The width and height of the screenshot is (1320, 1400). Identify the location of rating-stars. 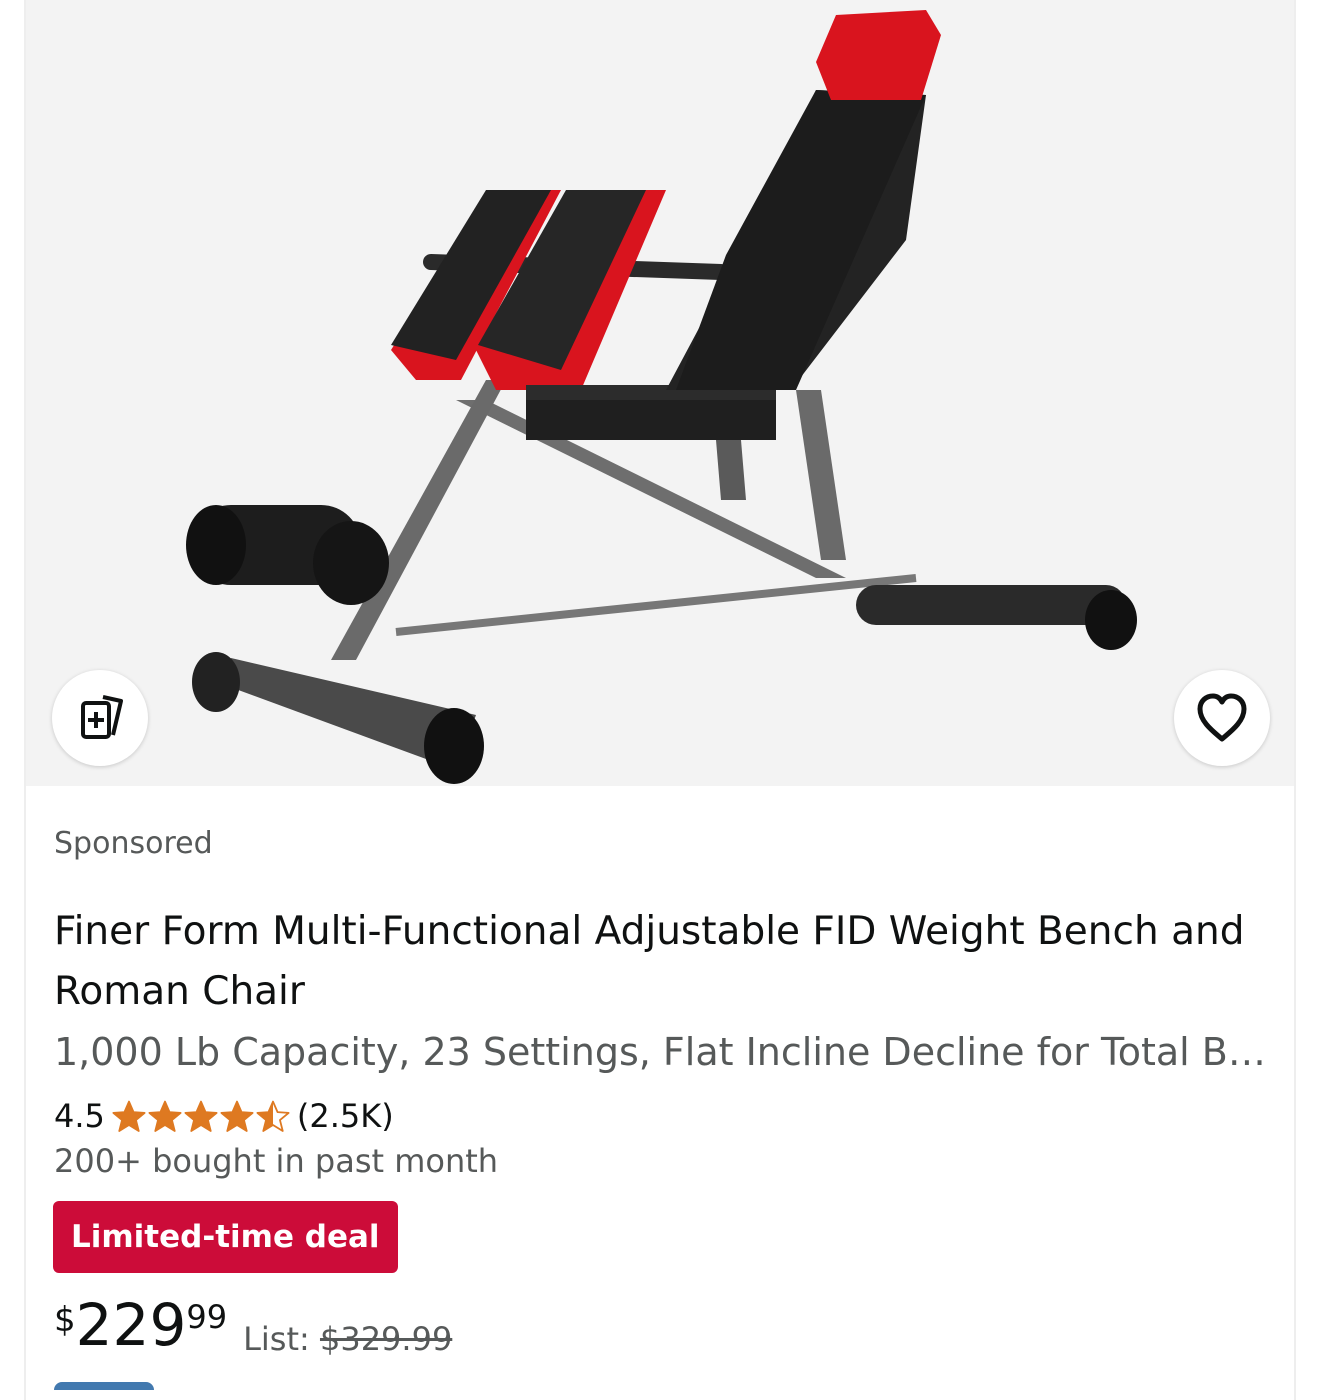
(201, 1116).